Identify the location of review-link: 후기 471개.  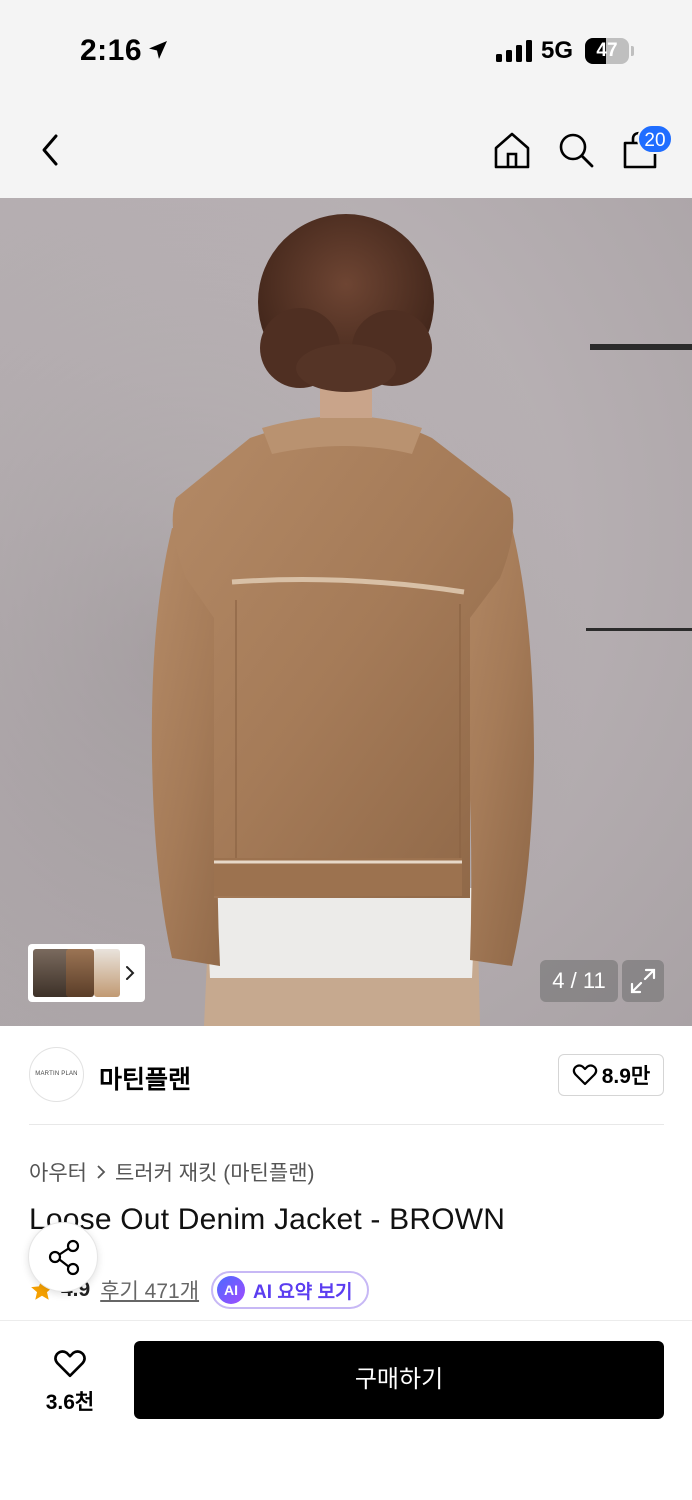
(149, 1290).